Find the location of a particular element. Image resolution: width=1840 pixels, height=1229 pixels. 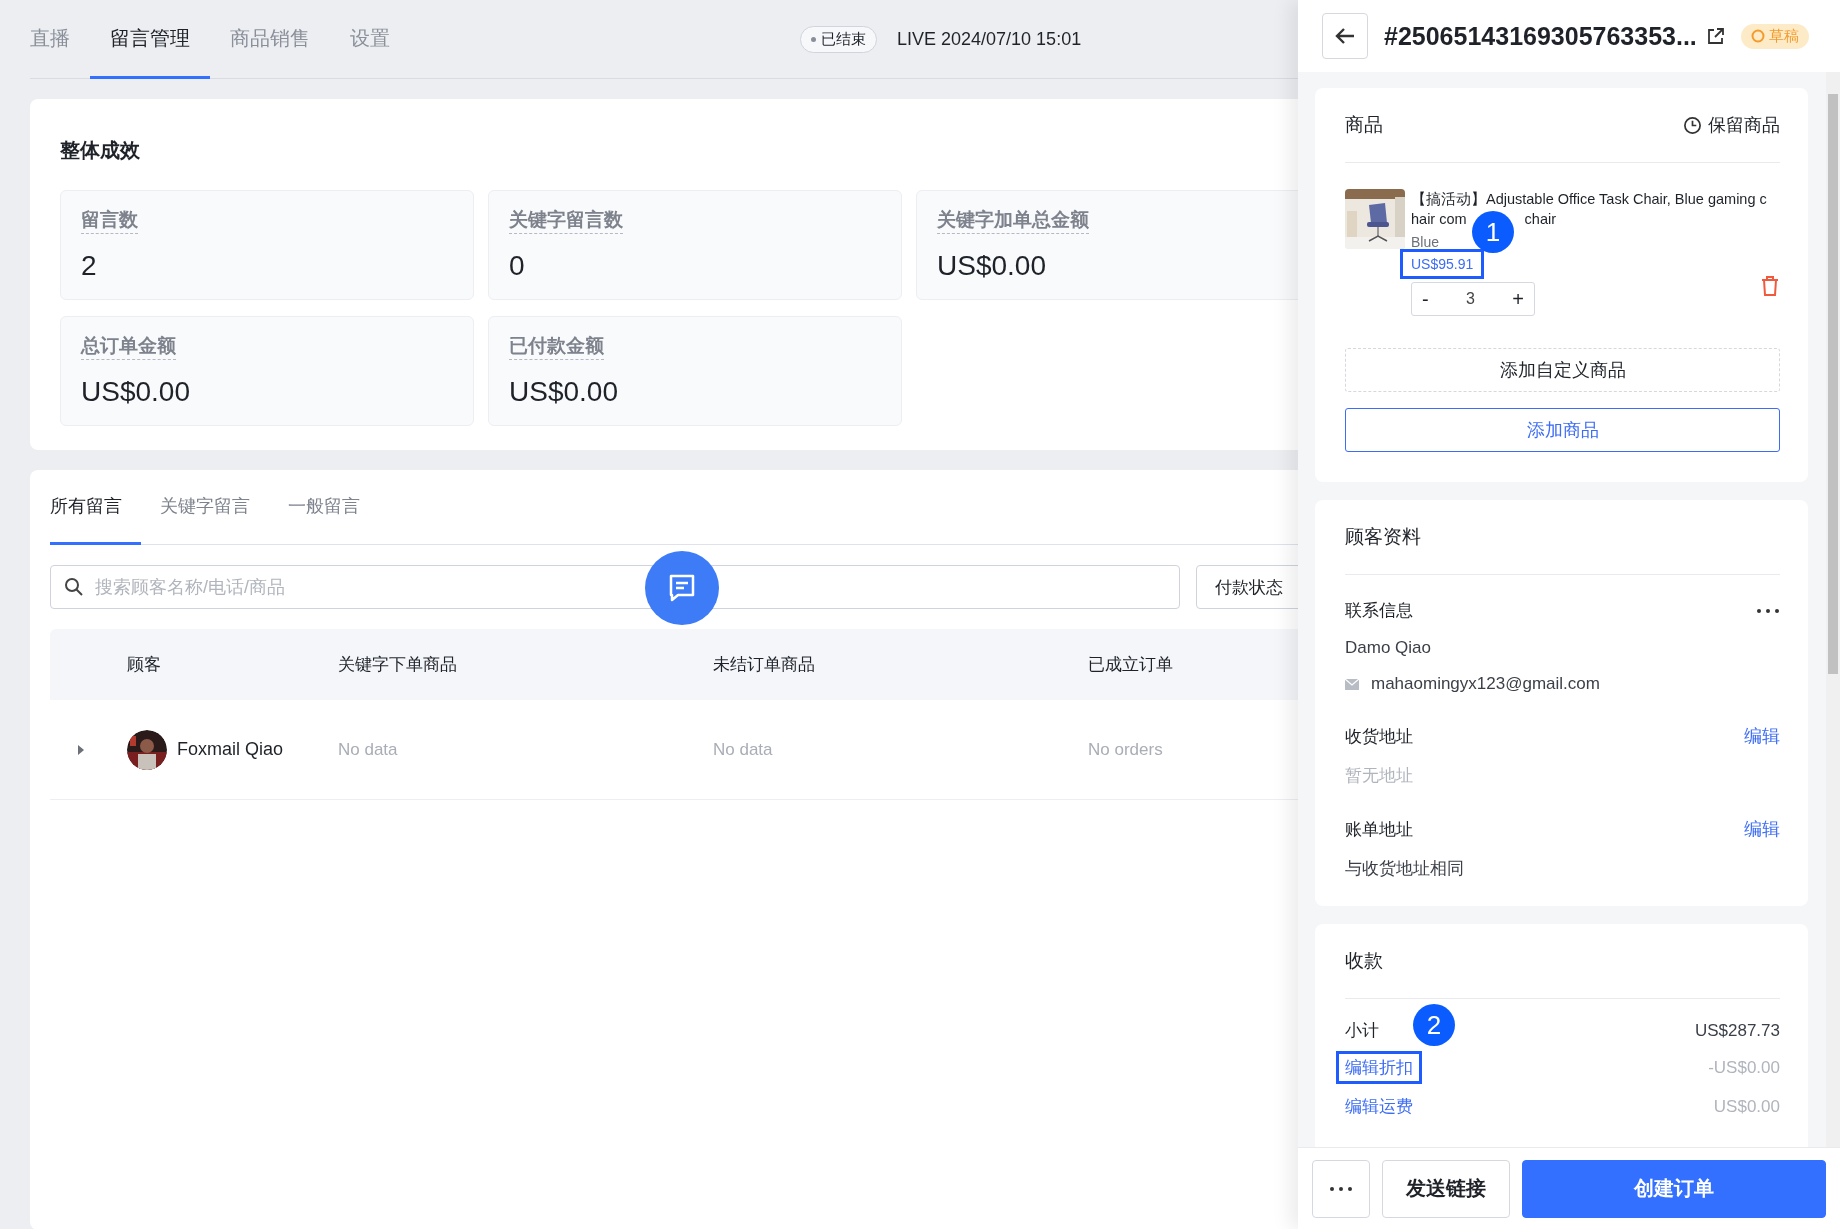

stat-label: 关键字留言数 is located at coordinates (566, 220).